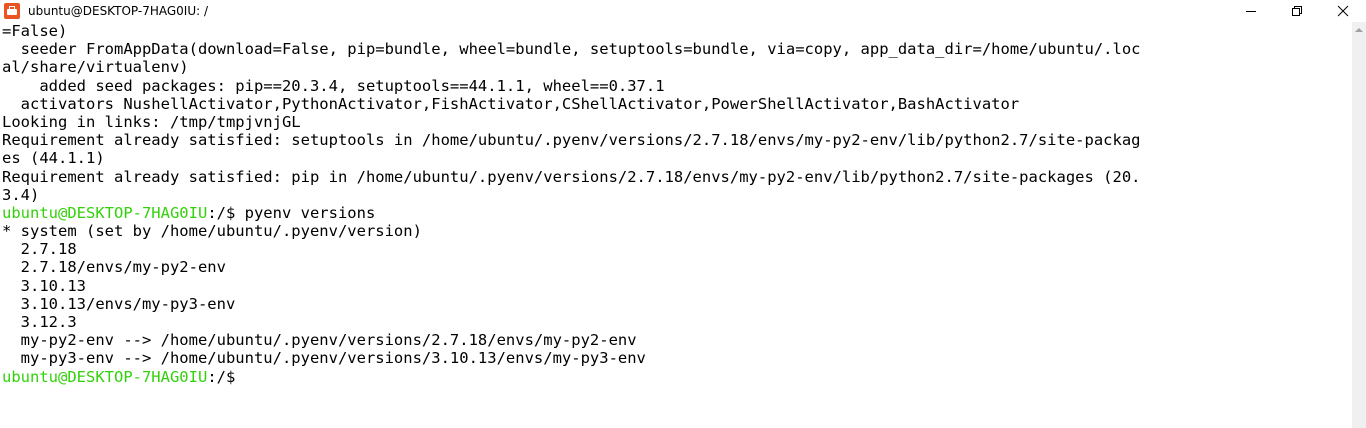 The height and width of the screenshot is (428, 1366). Describe the element at coordinates (151, 121) in the screenshot. I see `output-line: Looking in links: /tmp/tmpjvnjGL` at that location.